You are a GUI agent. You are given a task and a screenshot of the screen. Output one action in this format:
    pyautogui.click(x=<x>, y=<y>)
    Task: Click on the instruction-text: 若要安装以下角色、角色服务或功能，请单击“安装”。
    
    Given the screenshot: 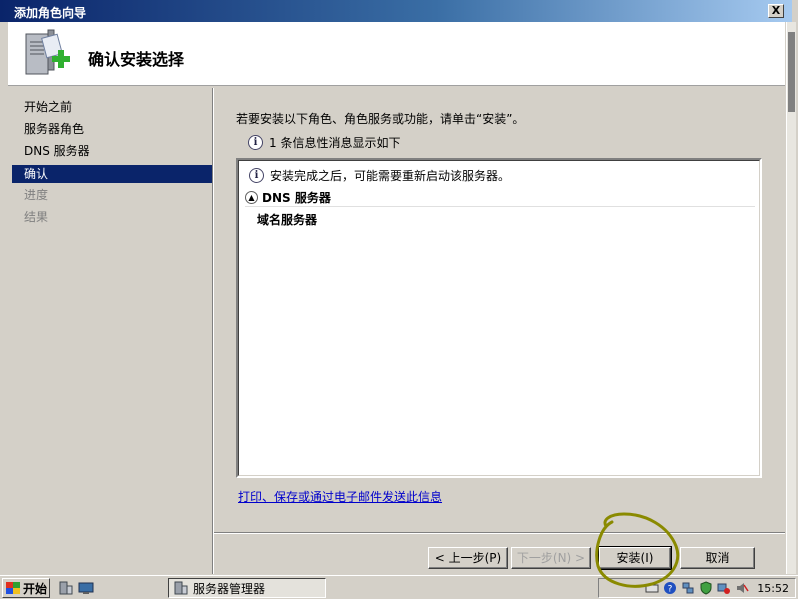 What is the action you would take?
    pyautogui.click(x=380, y=119)
    